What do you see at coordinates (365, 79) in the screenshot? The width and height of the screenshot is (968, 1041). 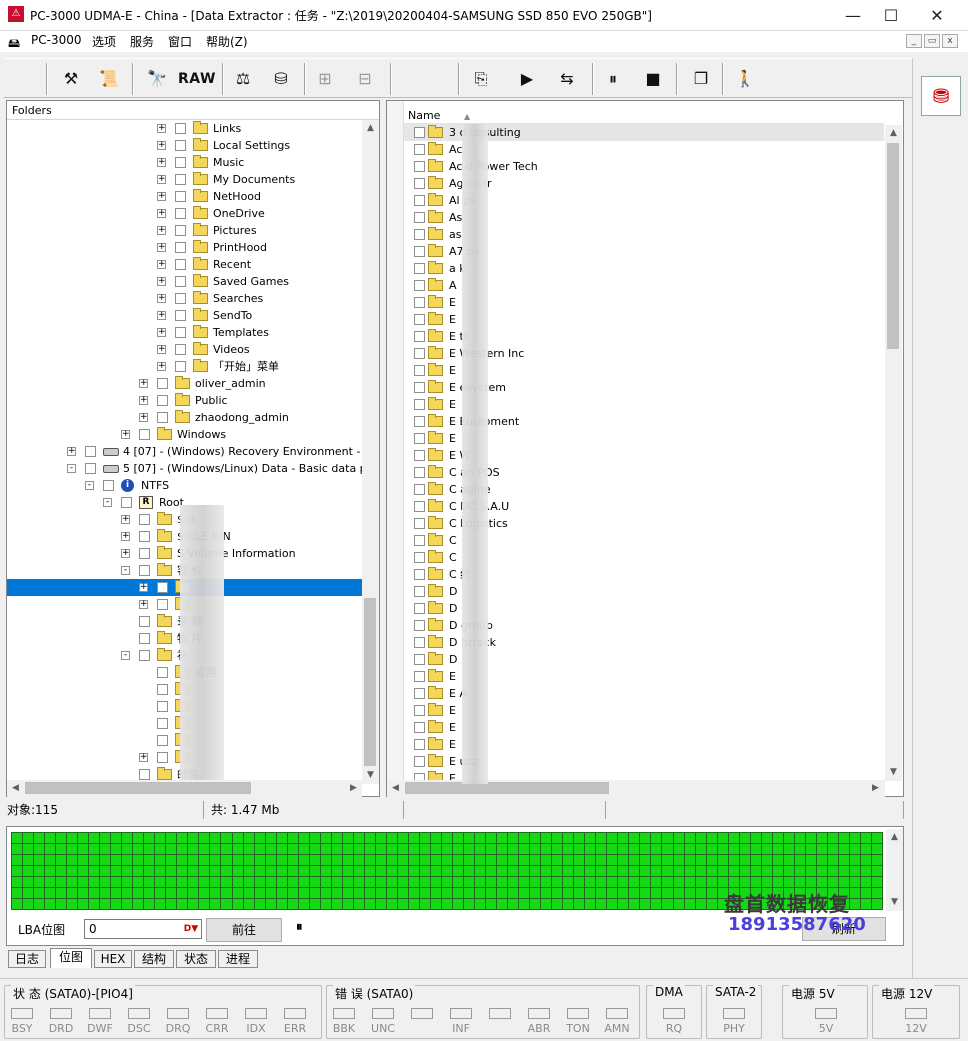 I see `tree-export-icon: ⊟` at bounding box center [365, 79].